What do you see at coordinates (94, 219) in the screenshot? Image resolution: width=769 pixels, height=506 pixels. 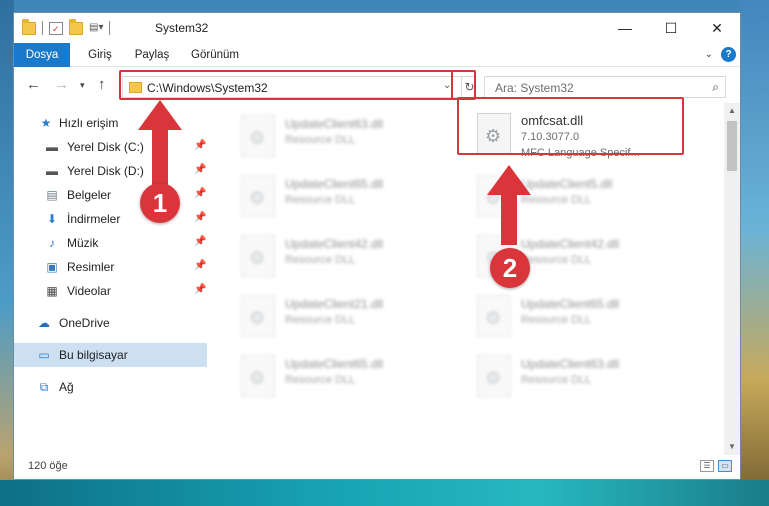 I see `sidebar-item-label: İndirmeler` at bounding box center [94, 219].